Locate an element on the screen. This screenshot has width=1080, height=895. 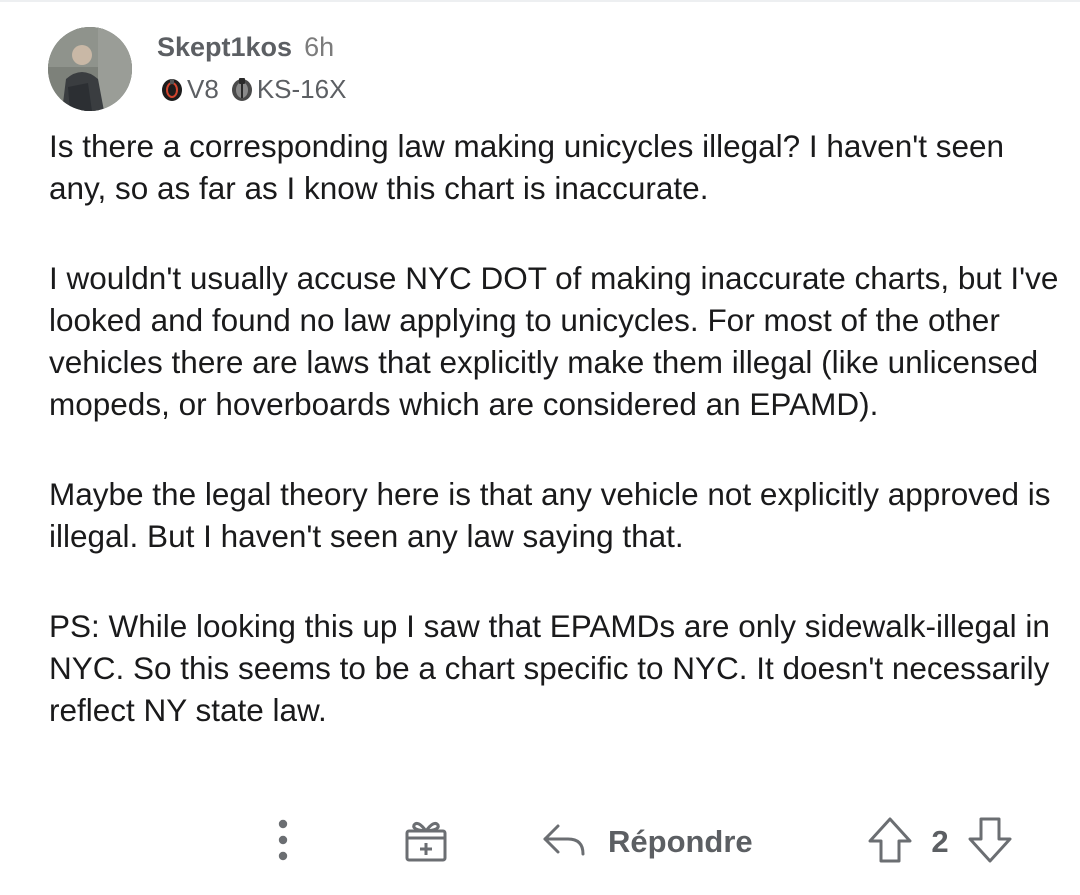
comment-actions: Répondre 2 is located at coordinates (540, 842).